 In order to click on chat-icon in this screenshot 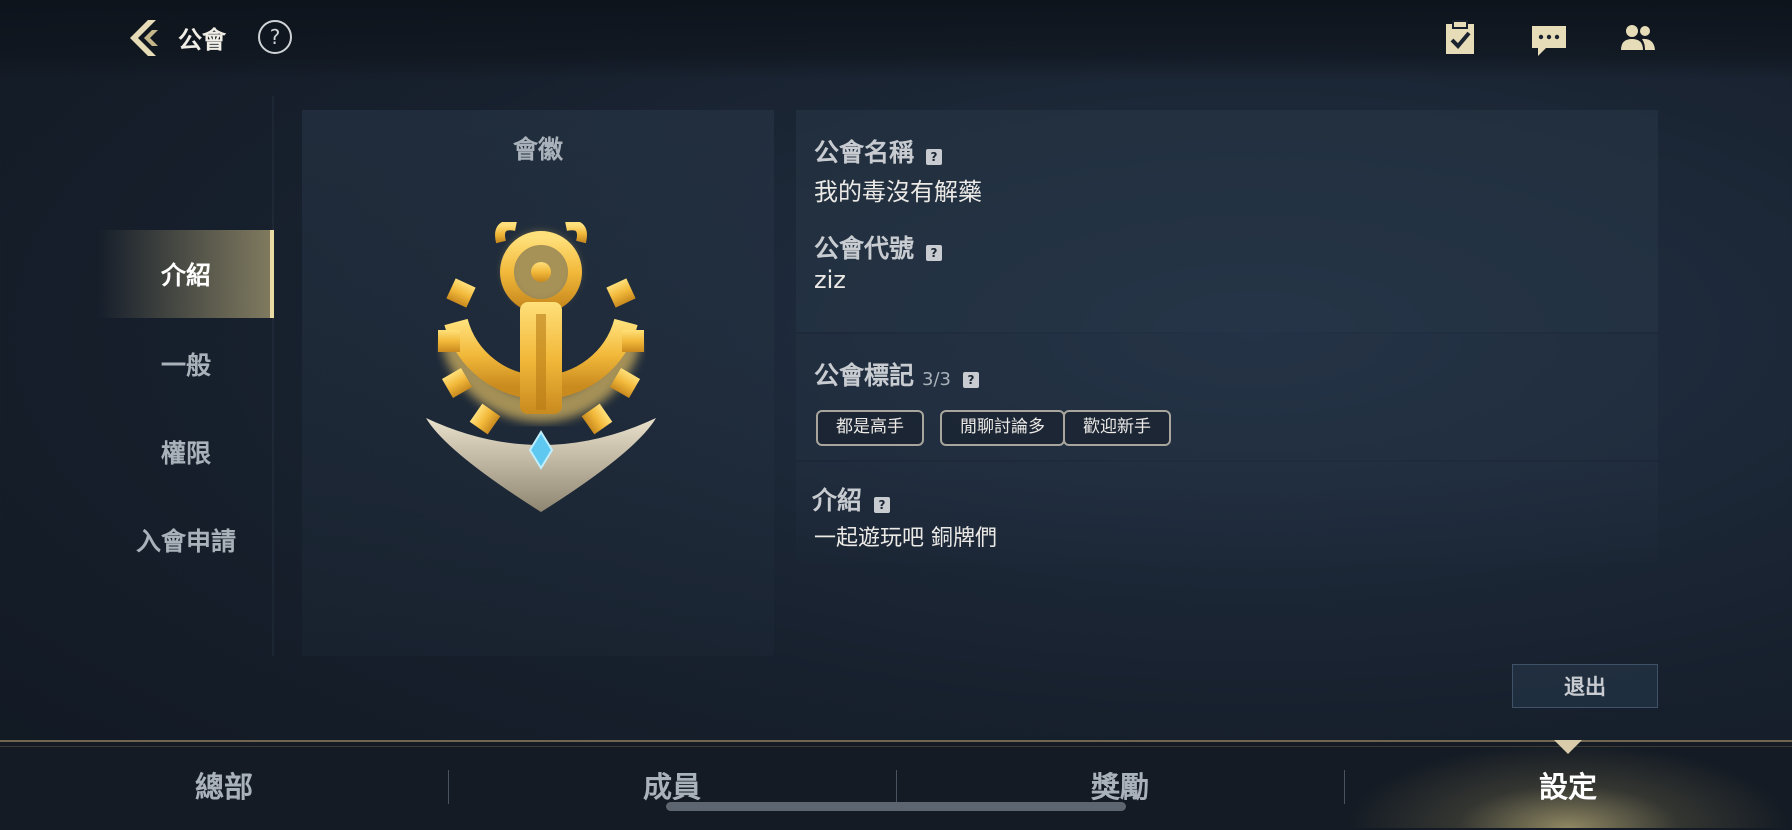, I will do `click(1549, 41)`.